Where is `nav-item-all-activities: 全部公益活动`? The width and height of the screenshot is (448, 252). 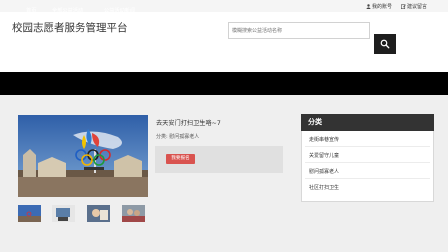
nav-item-all-activities: 全部公益活动 is located at coordinates (67, 11).